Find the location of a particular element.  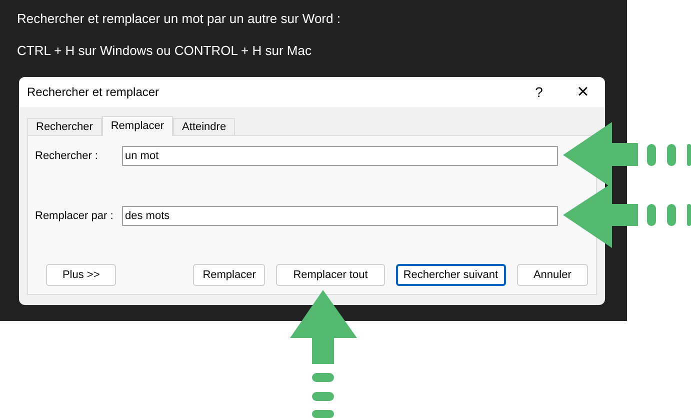

tab: Remplacer is located at coordinates (138, 126).